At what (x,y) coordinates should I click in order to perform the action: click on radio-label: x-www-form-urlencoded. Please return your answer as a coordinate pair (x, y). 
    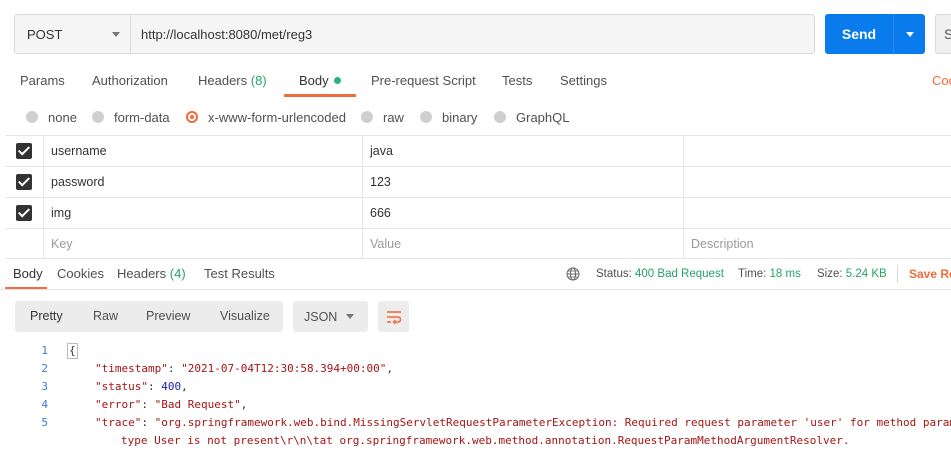
    Looking at the image, I should click on (277, 117).